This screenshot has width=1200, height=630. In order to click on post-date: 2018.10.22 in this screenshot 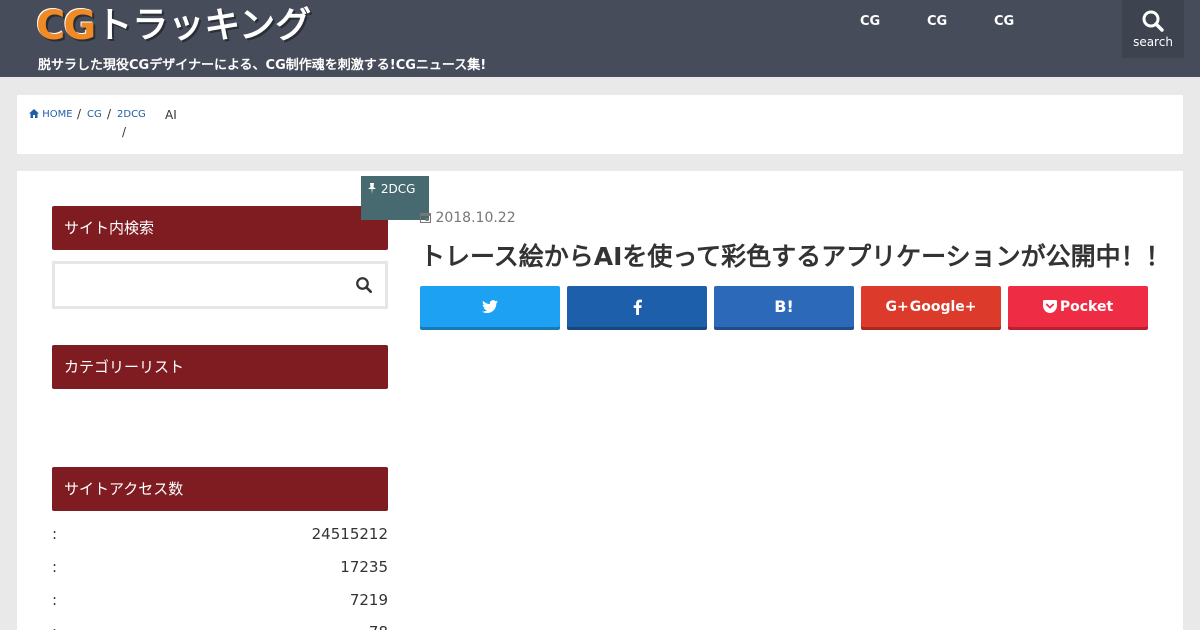, I will do `click(468, 218)`.